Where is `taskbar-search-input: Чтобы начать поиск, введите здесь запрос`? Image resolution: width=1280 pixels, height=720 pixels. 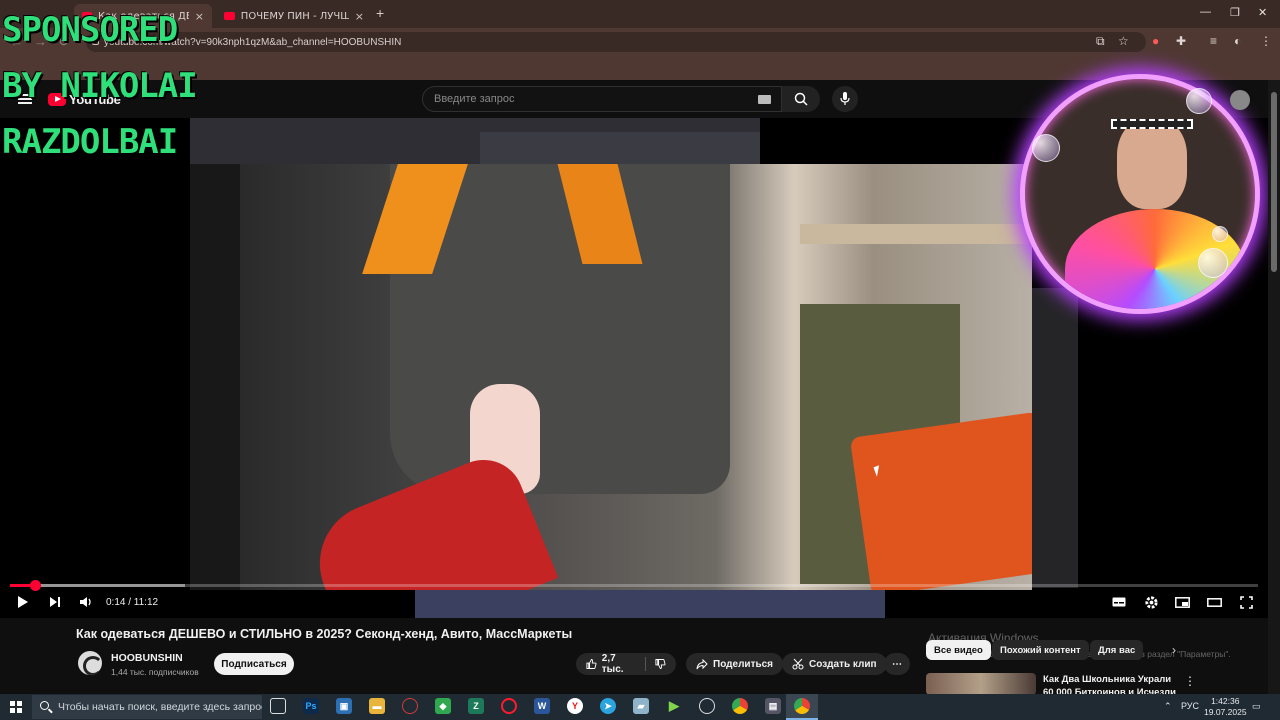
taskbar-search-input: Чтобы начать поиск, введите здесь запрос is located at coordinates (147, 707).